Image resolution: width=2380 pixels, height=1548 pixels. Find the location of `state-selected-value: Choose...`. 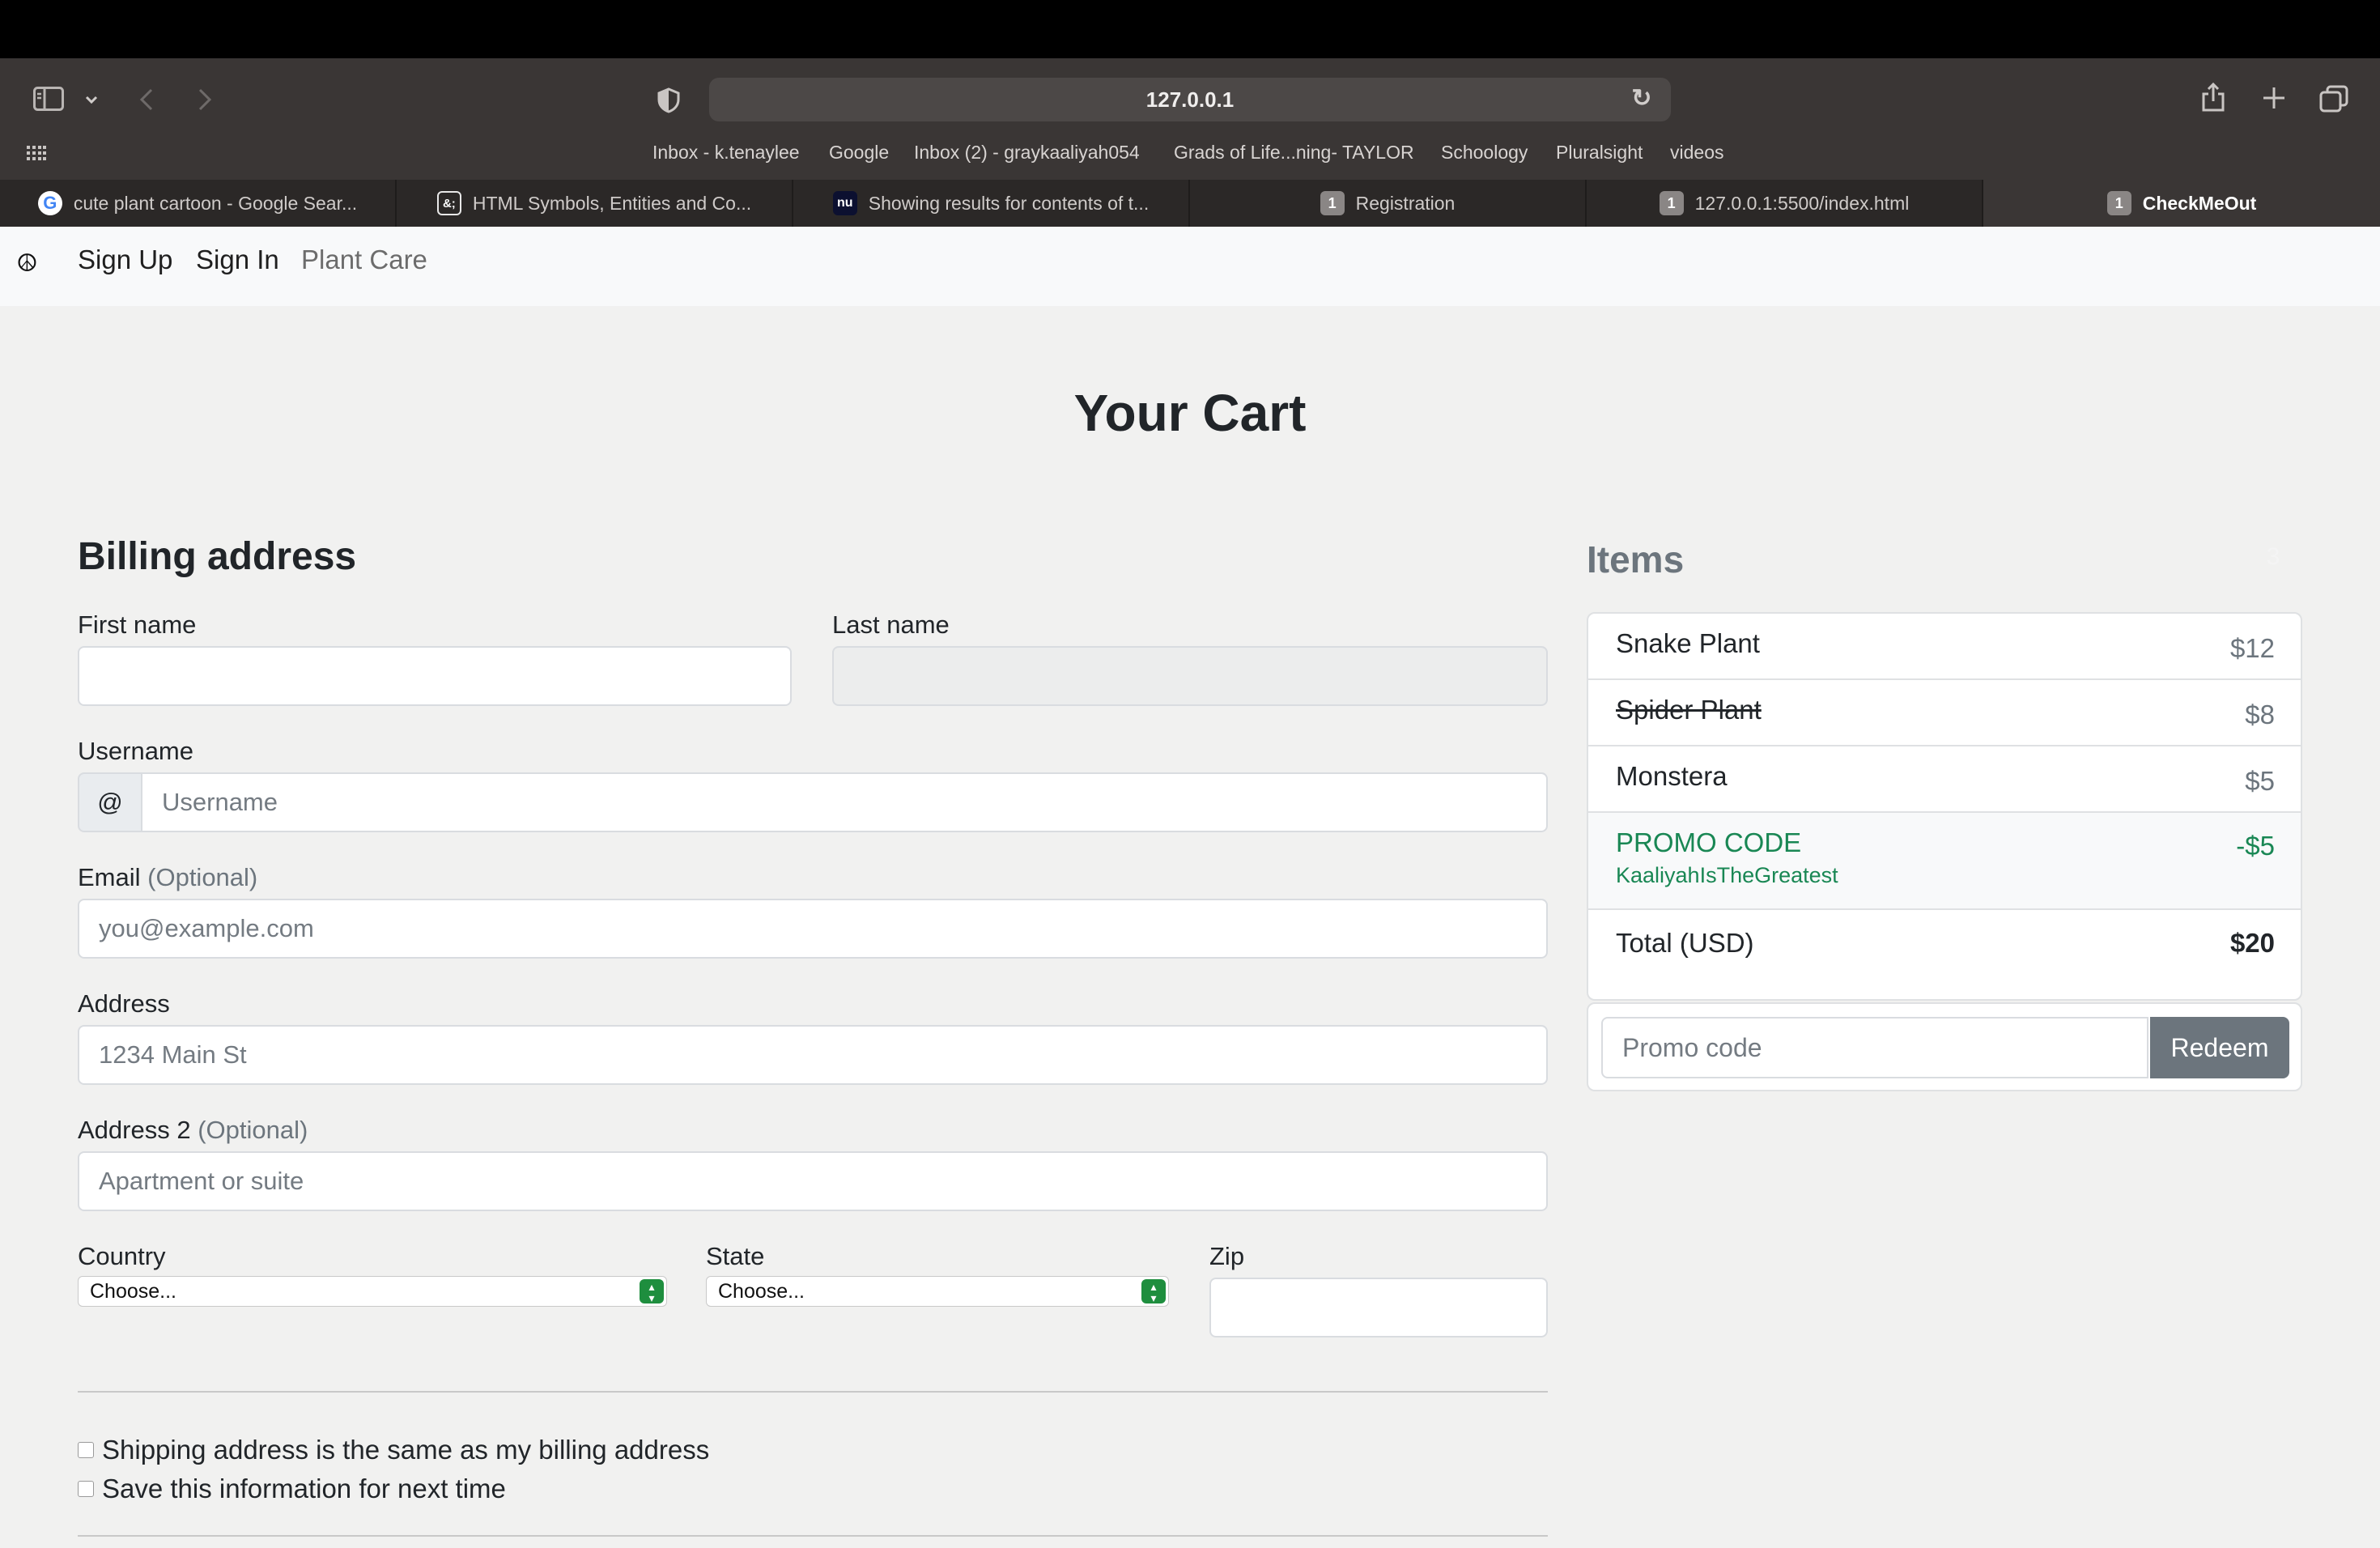

state-selected-value: Choose... is located at coordinates (762, 1291).